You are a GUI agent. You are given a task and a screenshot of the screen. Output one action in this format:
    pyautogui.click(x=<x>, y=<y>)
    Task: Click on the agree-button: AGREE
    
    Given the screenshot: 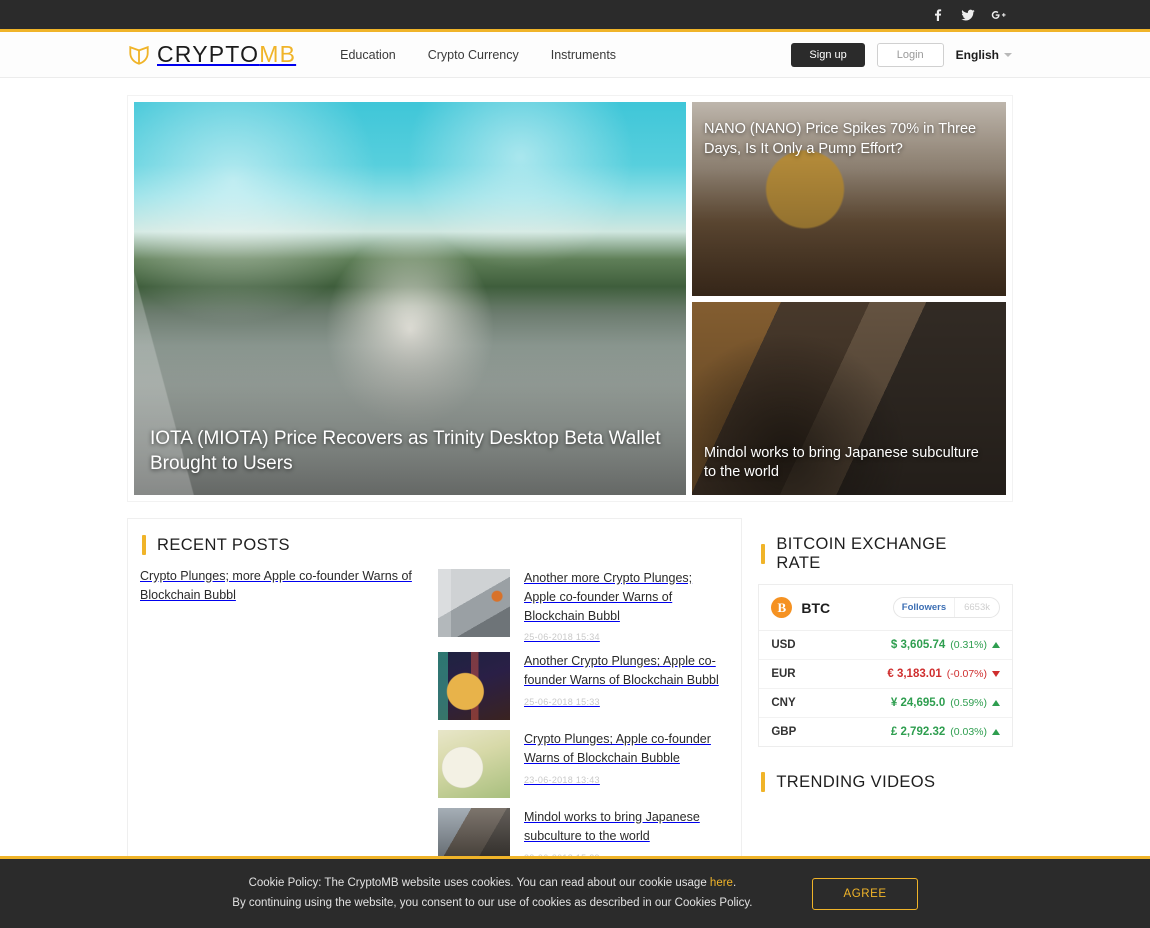 What is the action you would take?
    pyautogui.click(x=865, y=893)
    